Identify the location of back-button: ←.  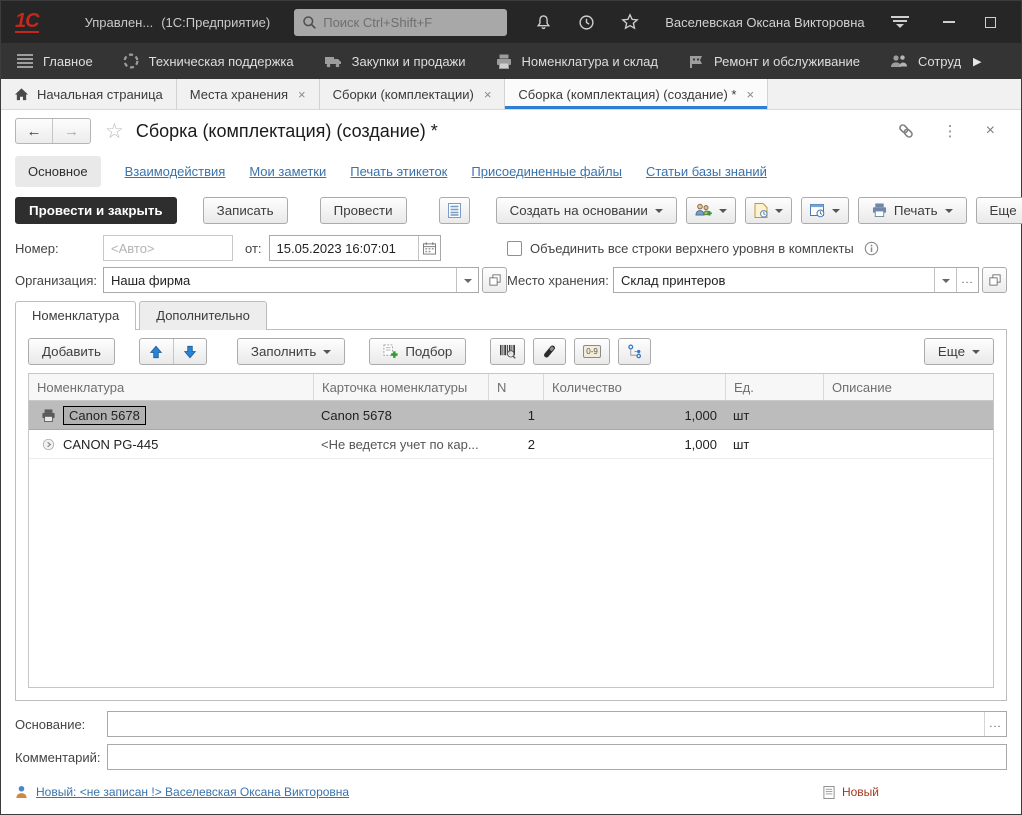
(34, 131).